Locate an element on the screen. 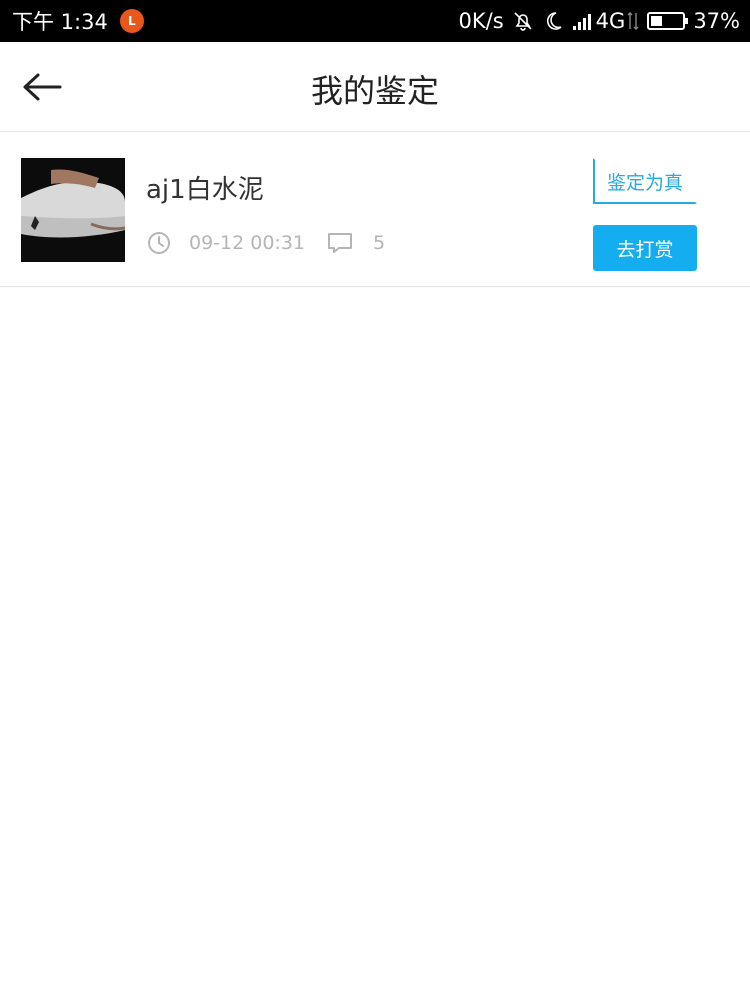 Image resolution: width=750 pixels, height=999 pixels. moon-icon is located at coordinates (553, 21).